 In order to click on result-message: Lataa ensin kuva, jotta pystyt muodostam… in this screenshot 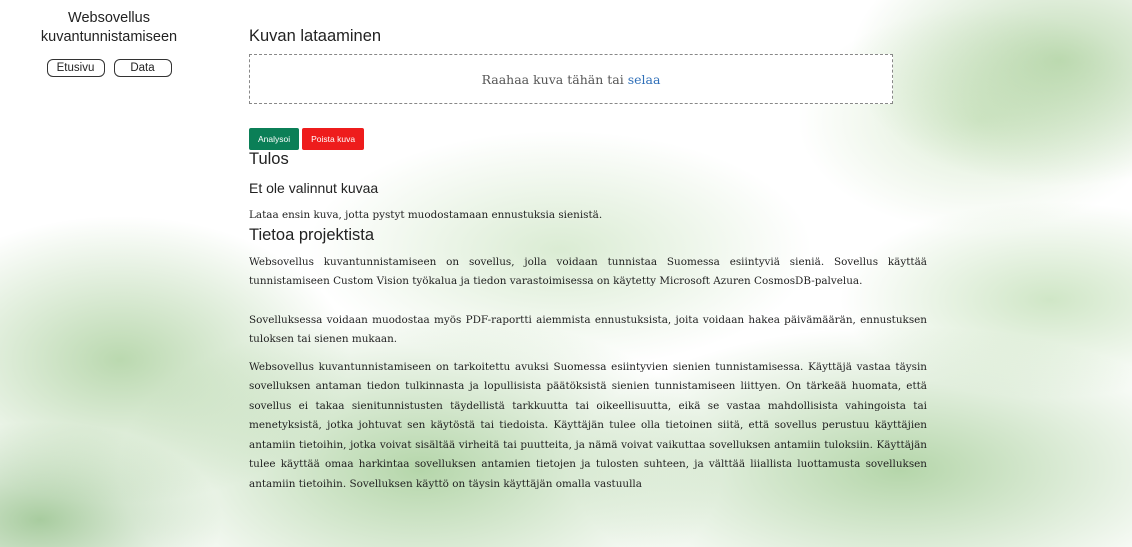, I will do `click(426, 215)`.